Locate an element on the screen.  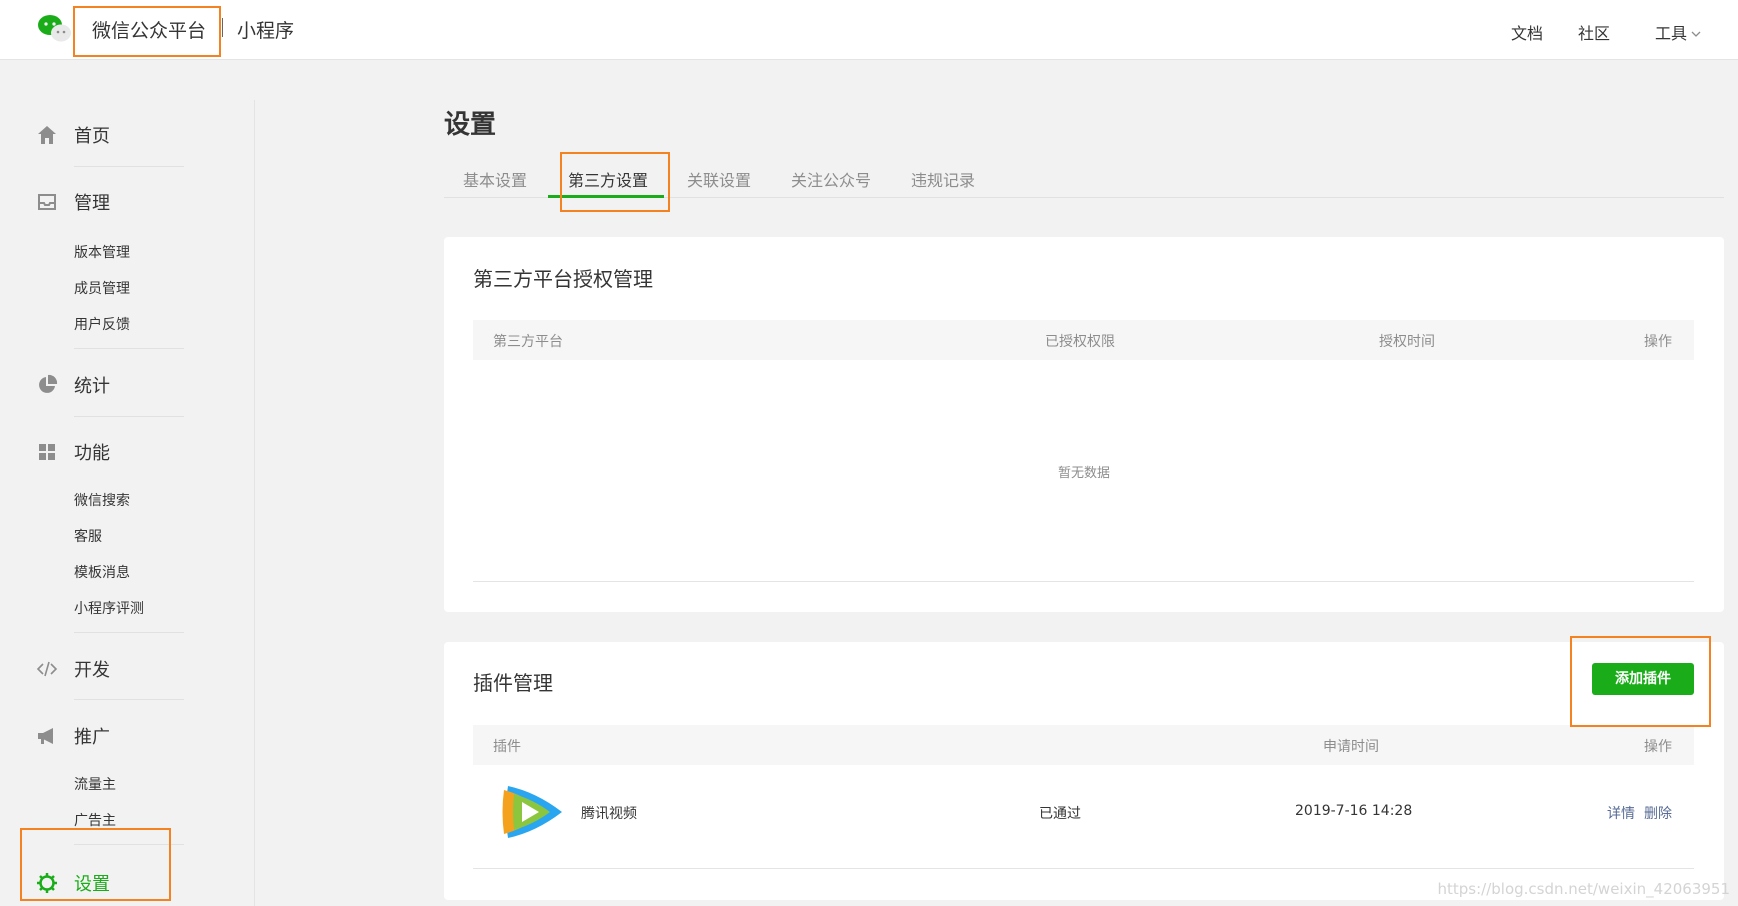
sidebar-item-label: 设置 is located at coordinates (92, 884).